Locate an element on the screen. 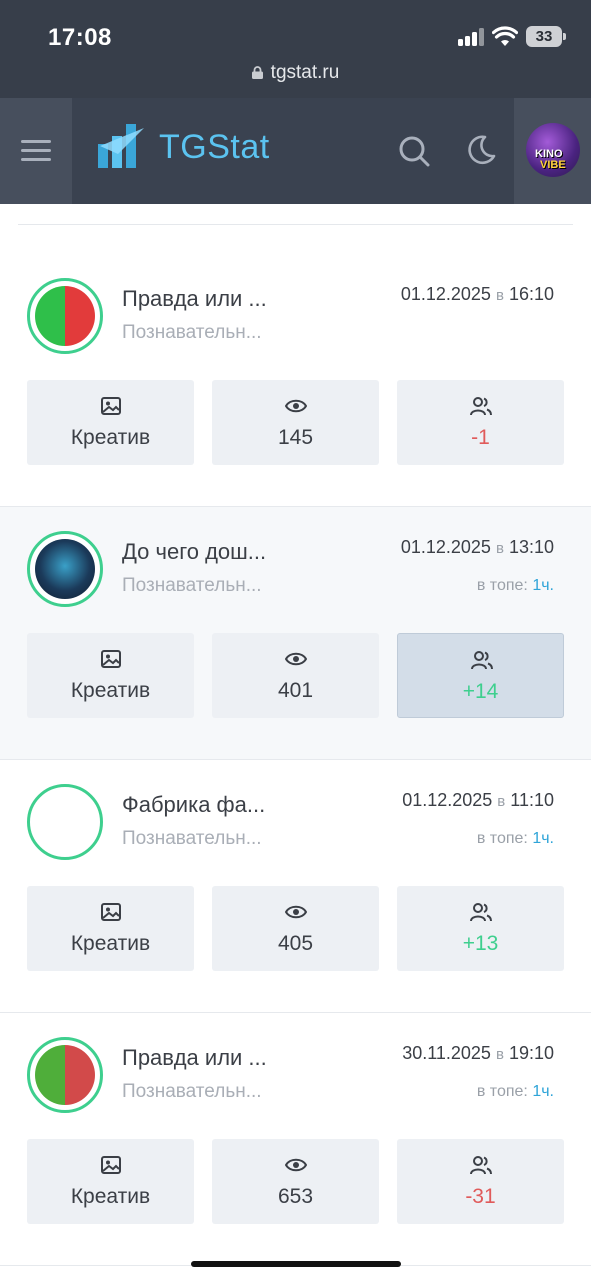 This screenshot has height=1280, width=591. post-date: 30.11.2025 в 19:10 is located at coordinates (478, 1053).